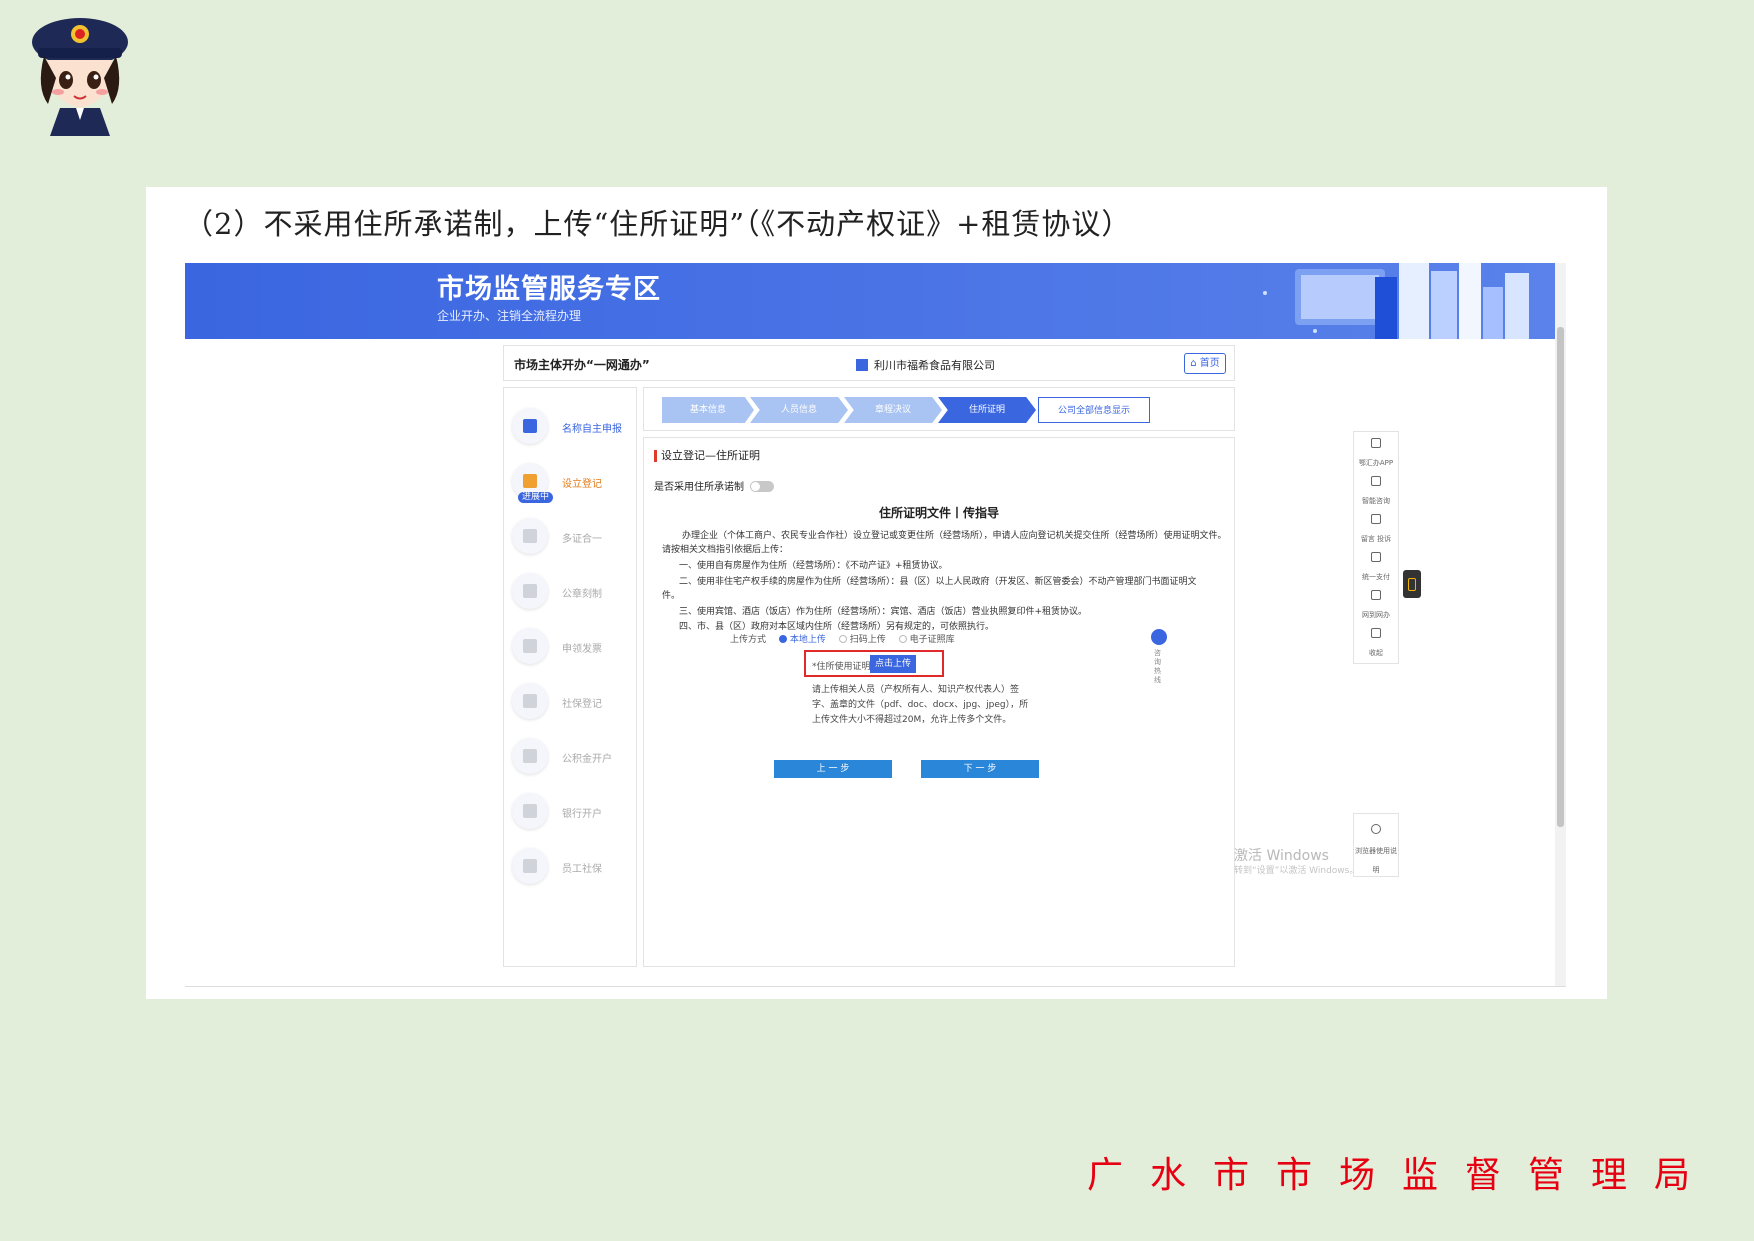 This screenshot has width=1754, height=1241. I want to click on vertical-scrollbar, so click(1560, 624).